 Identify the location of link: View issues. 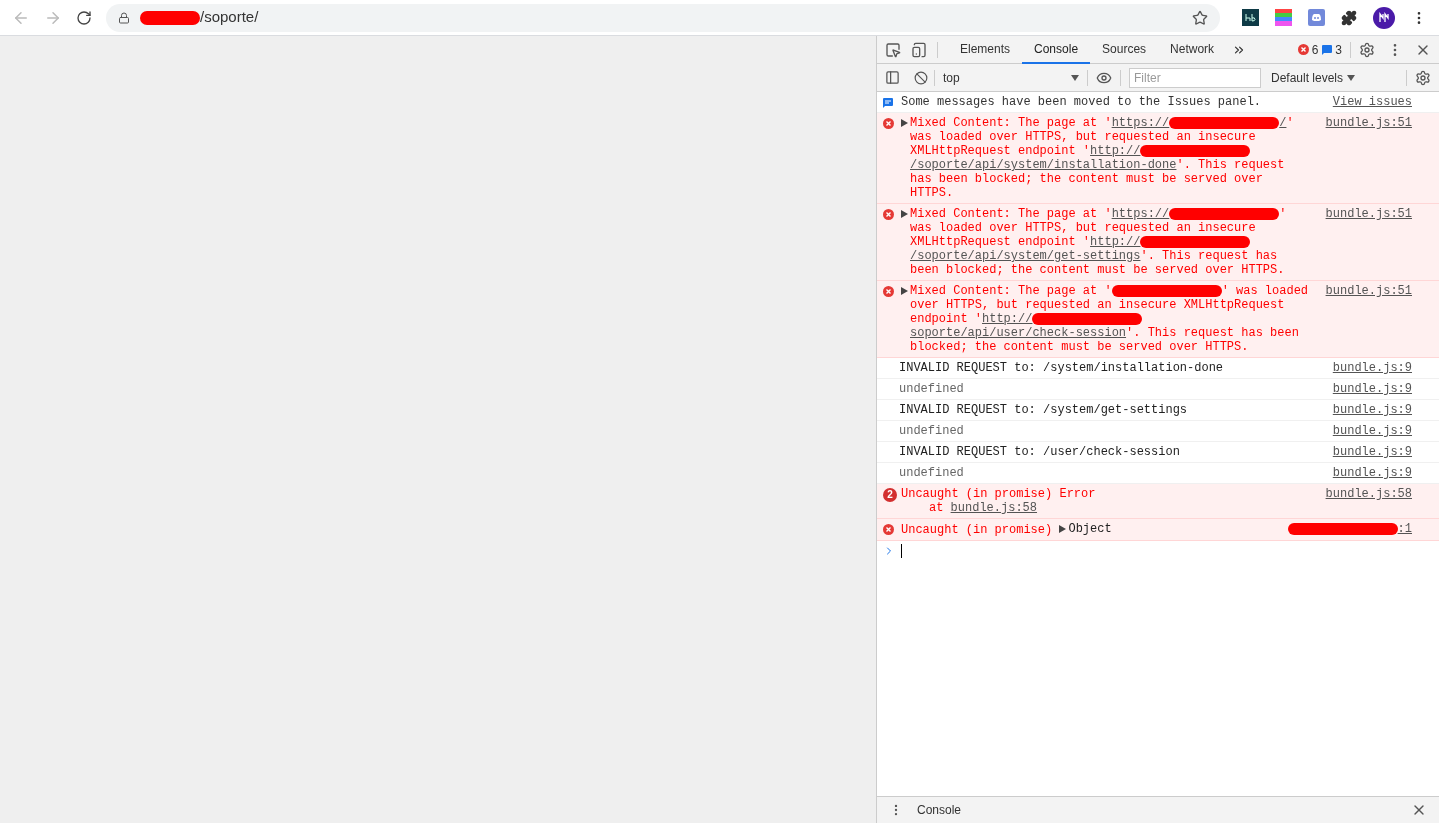
(1372, 102).